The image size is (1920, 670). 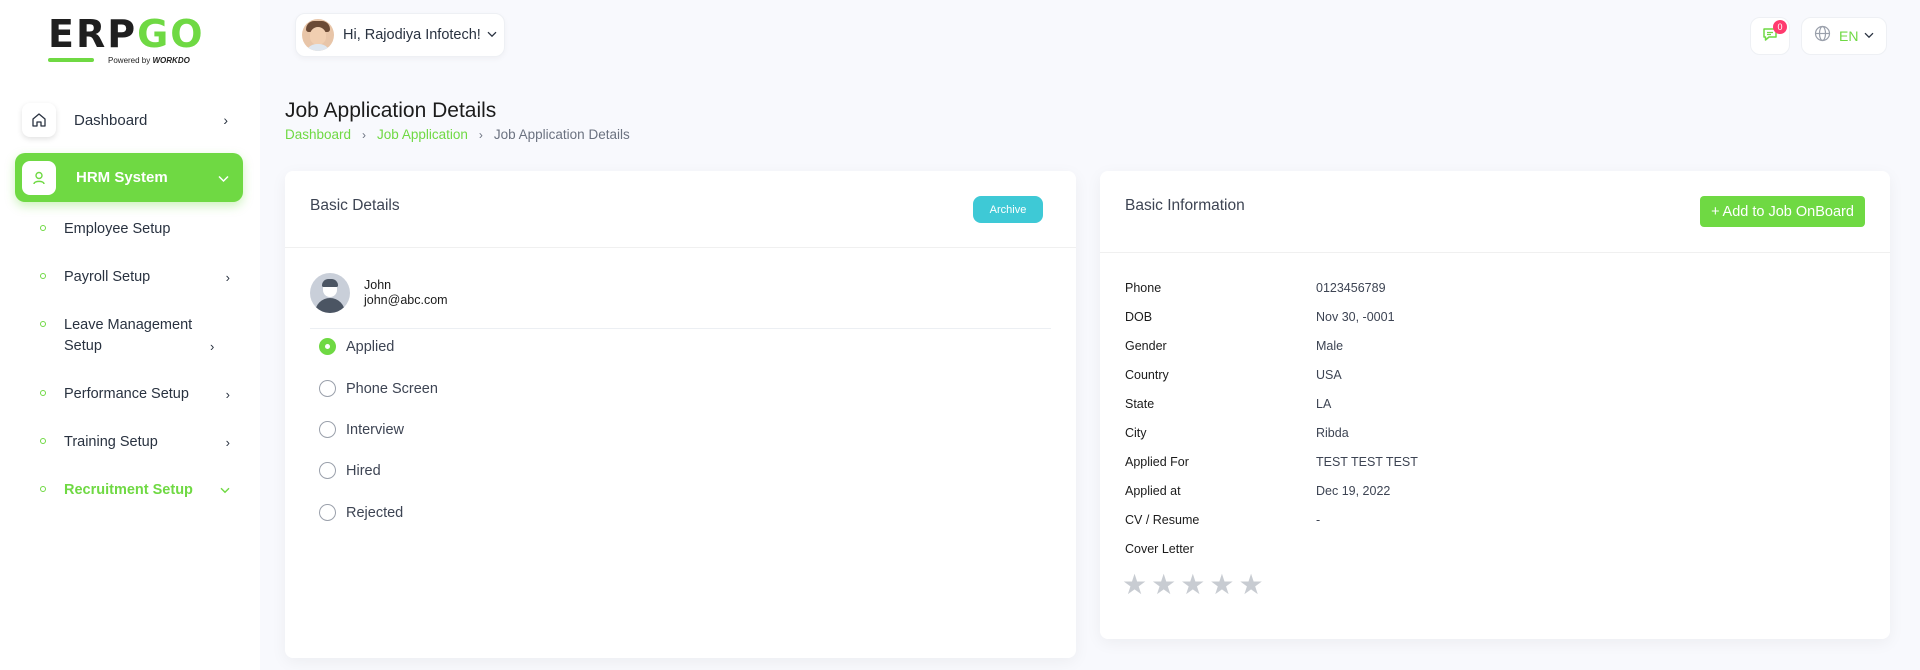 I want to click on info-key: DOB, so click(x=1139, y=317).